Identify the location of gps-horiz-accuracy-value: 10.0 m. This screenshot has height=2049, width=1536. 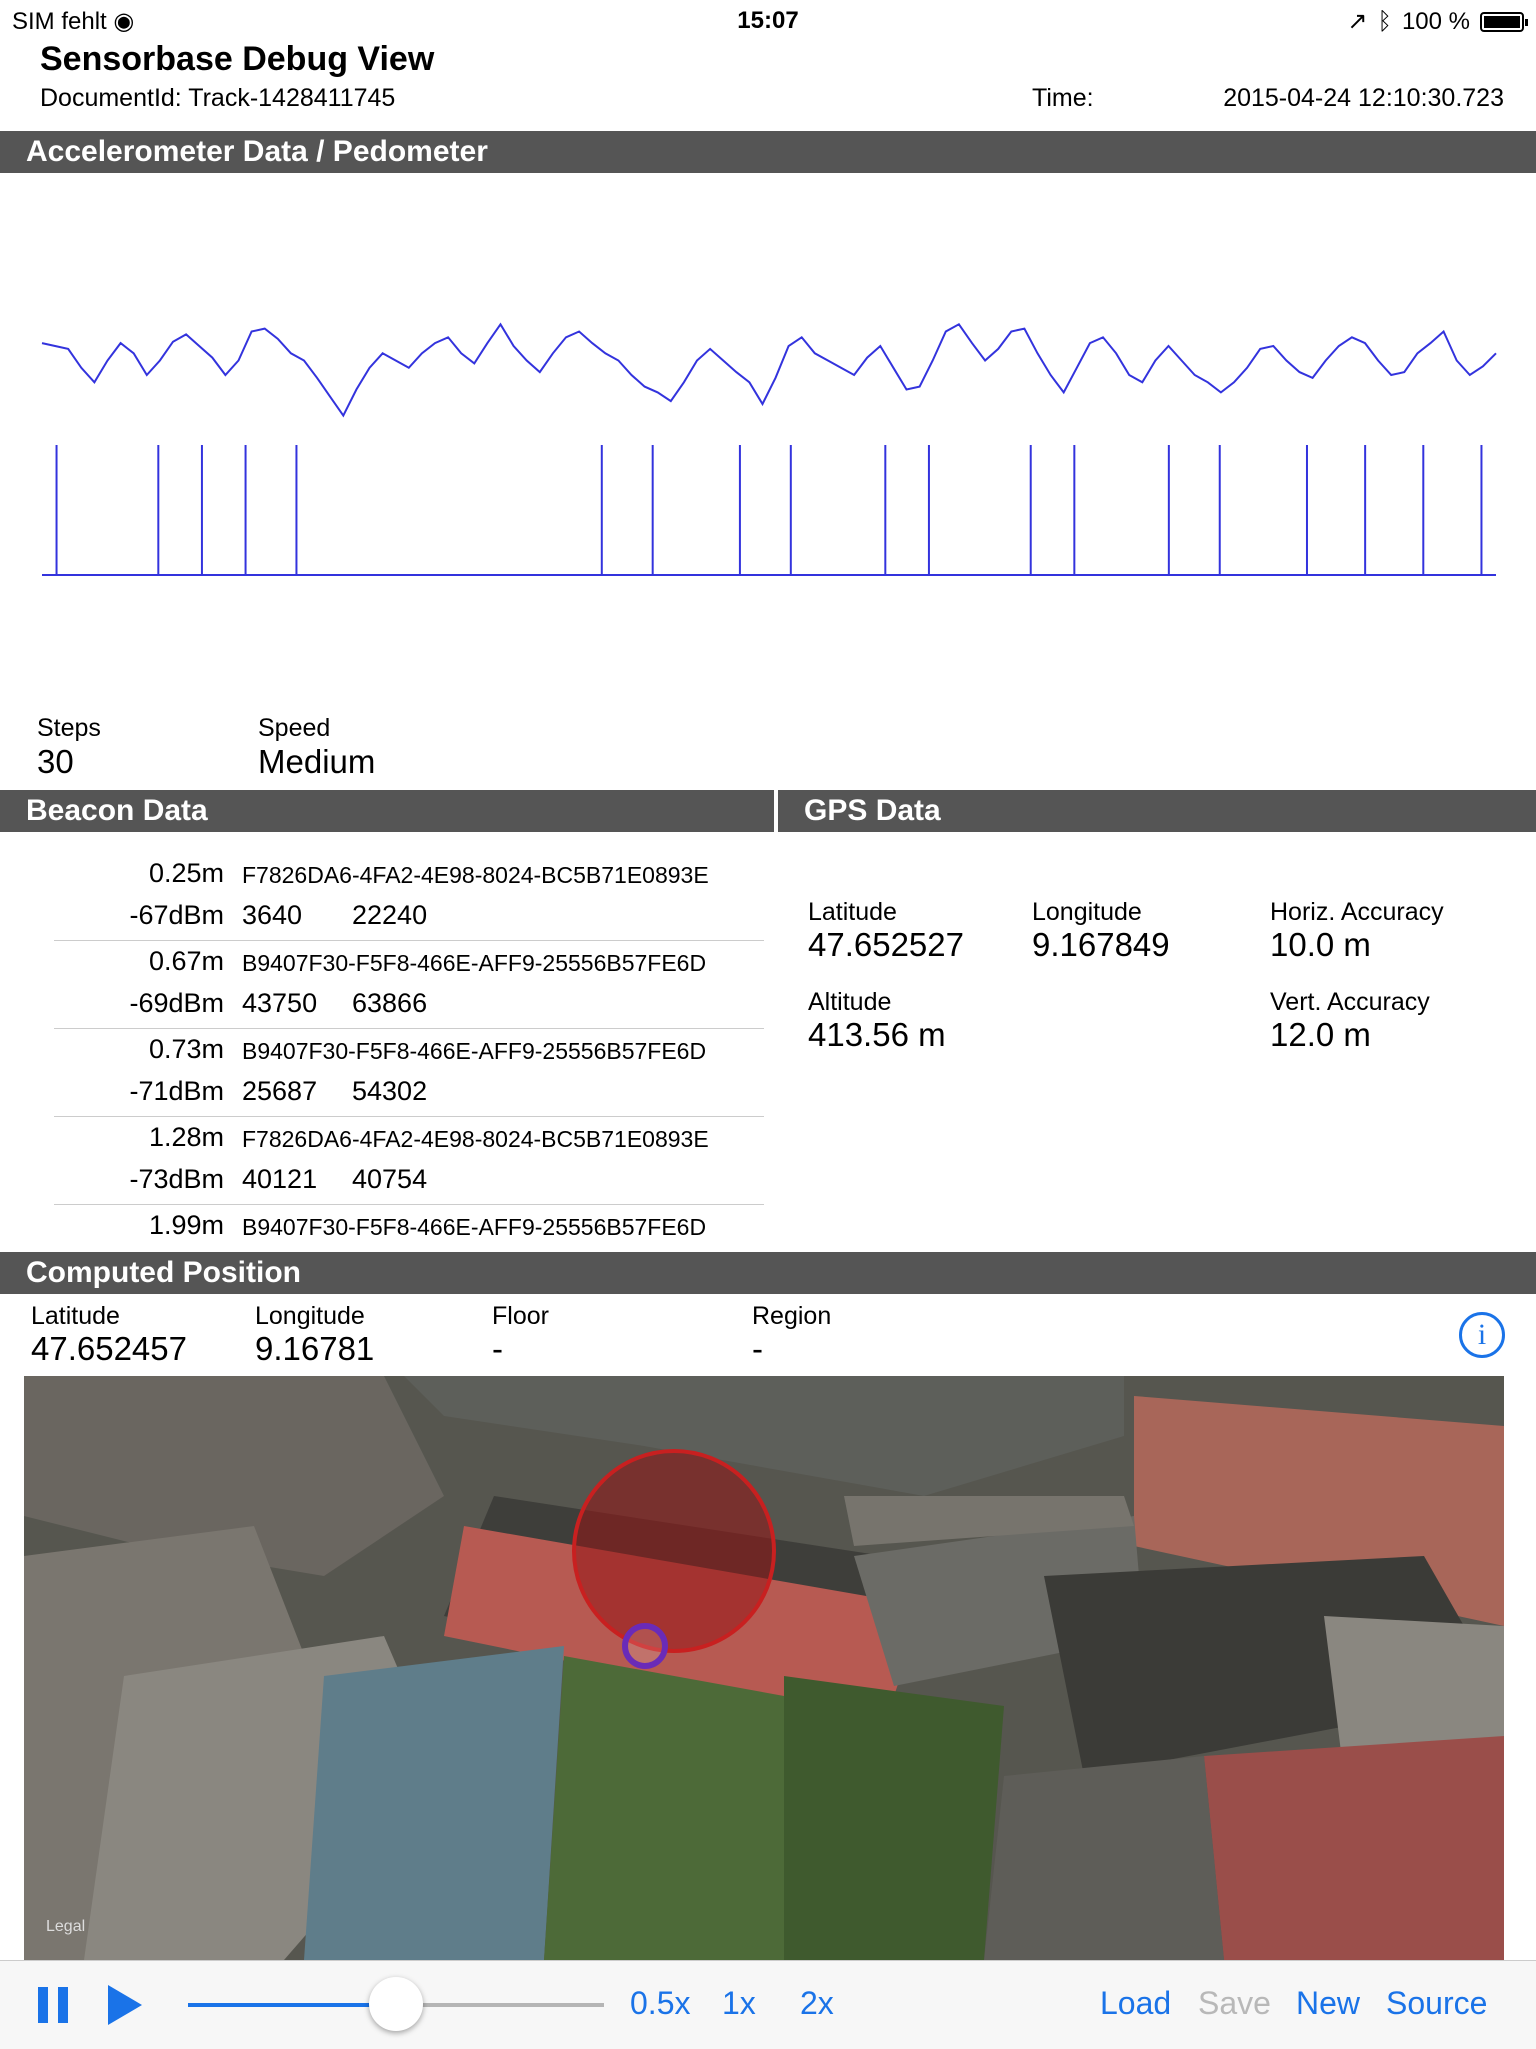
(1320, 944).